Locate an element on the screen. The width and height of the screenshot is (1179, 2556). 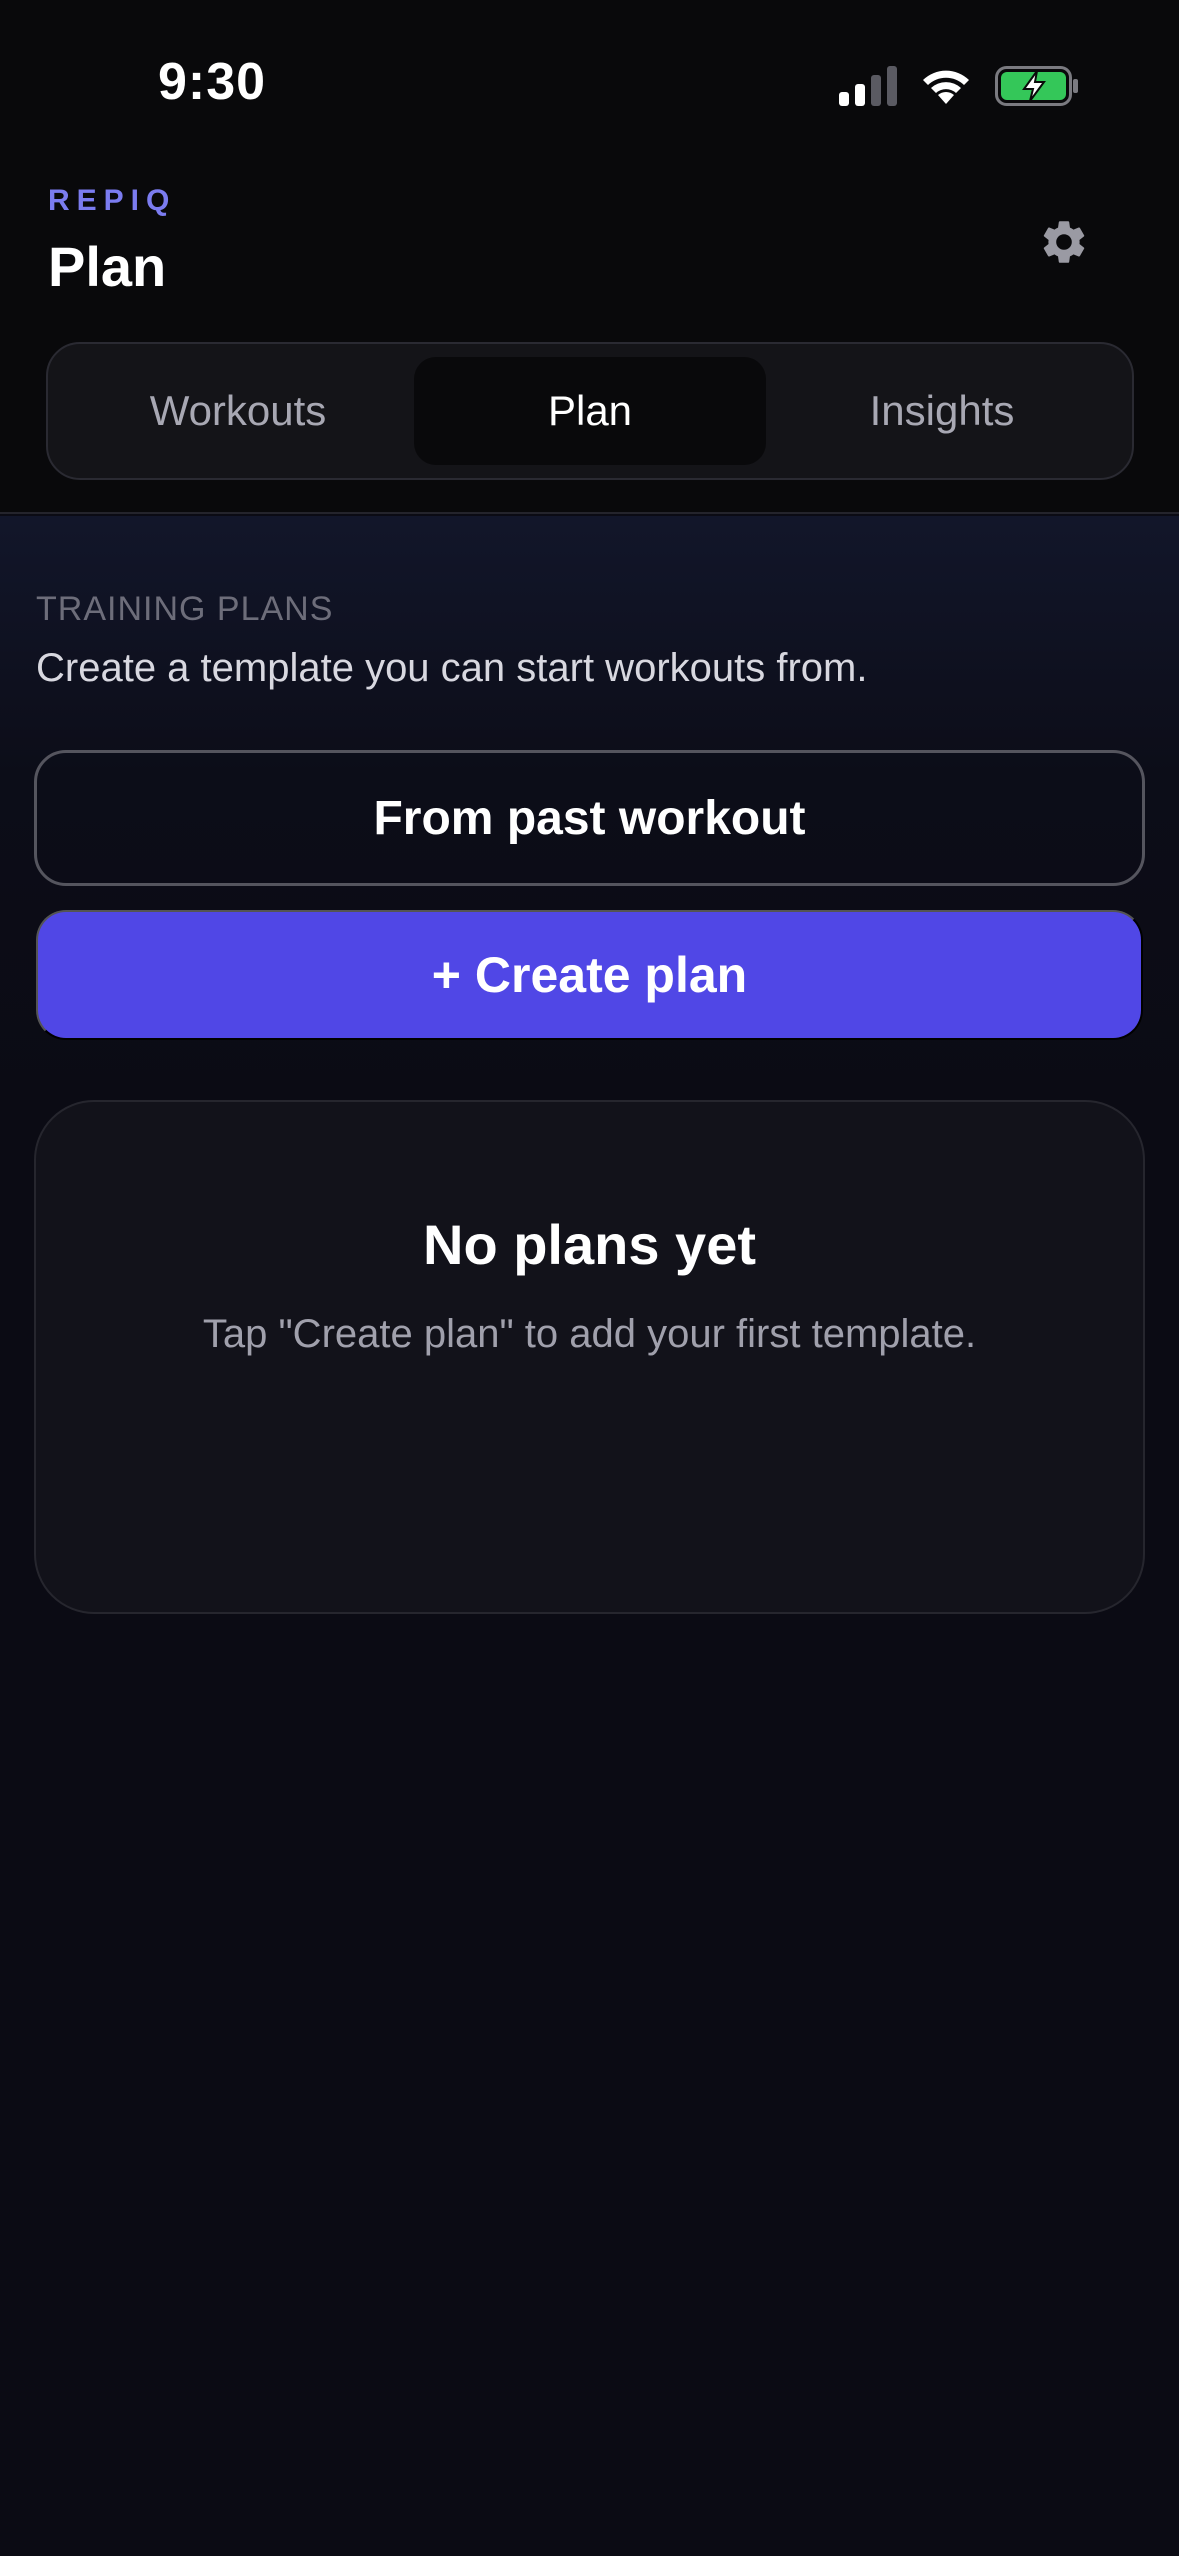
tab-plan: Plan is located at coordinates (590, 411).